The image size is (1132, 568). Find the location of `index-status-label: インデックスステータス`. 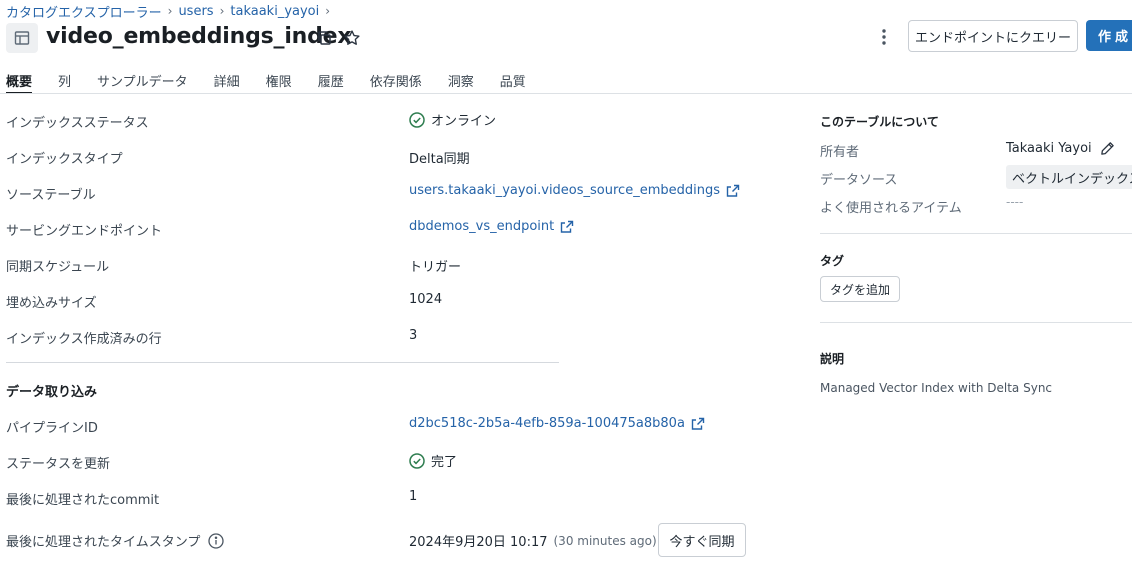

index-status-label: インデックスステータス is located at coordinates (77, 123).